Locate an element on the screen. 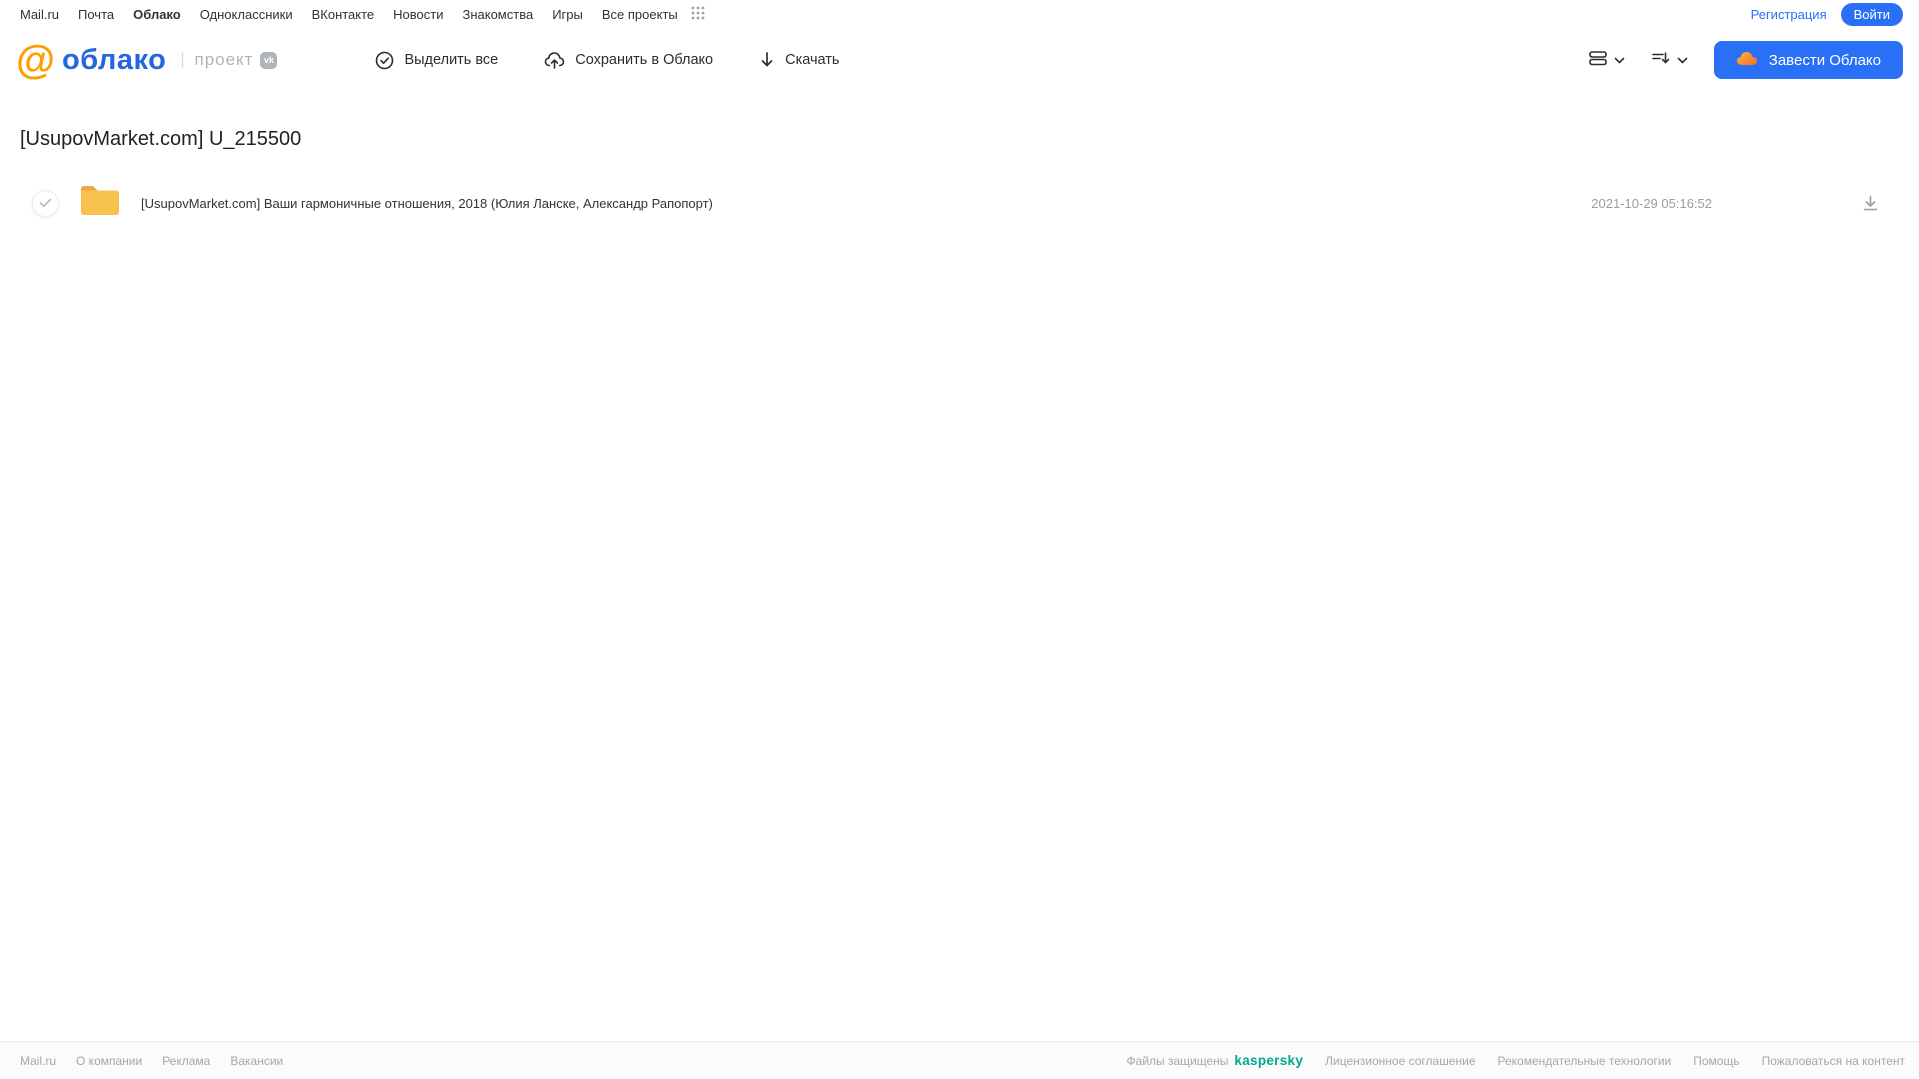 The height and width of the screenshot is (1079, 1919). footer-about-link: О компании is located at coordinates (109, 1061).